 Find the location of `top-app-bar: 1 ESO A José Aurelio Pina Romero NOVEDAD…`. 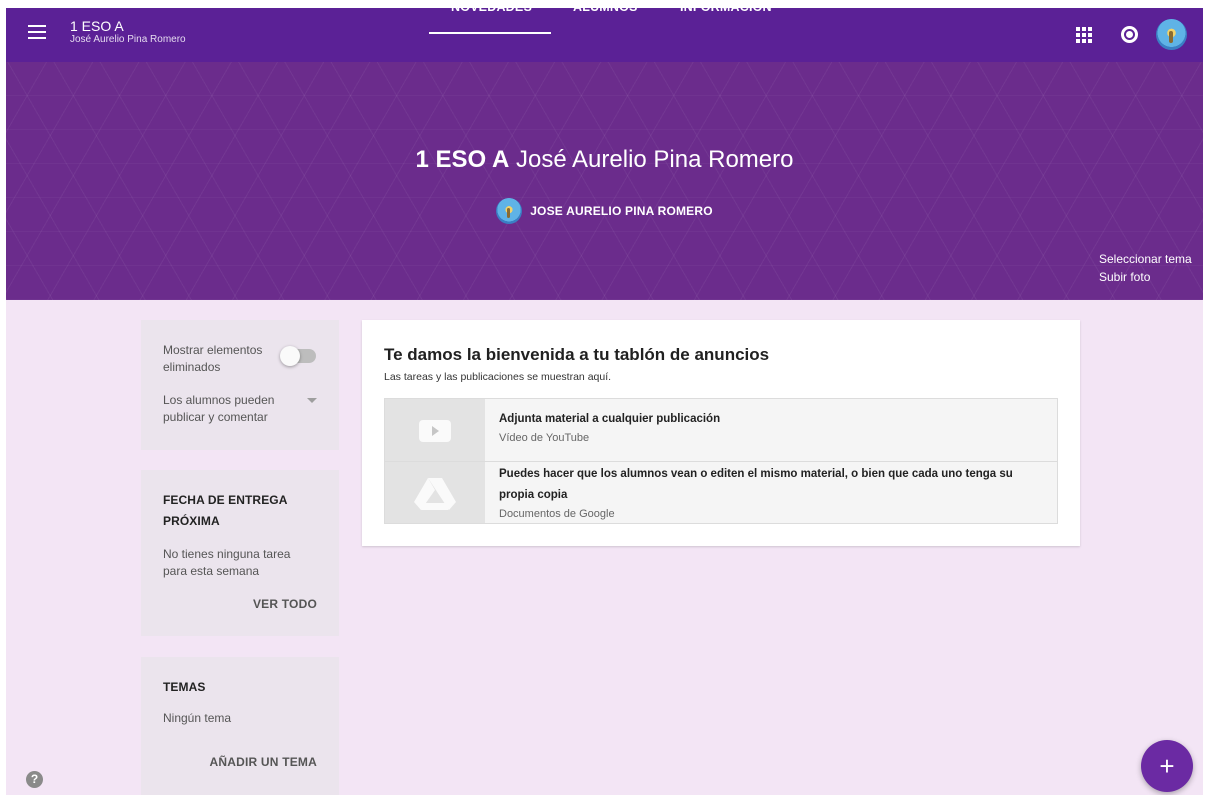

top-app-bar: 1 ESO A José Aurelio Pina Romero NOVEDAD… is located at coordinates (604, 31).